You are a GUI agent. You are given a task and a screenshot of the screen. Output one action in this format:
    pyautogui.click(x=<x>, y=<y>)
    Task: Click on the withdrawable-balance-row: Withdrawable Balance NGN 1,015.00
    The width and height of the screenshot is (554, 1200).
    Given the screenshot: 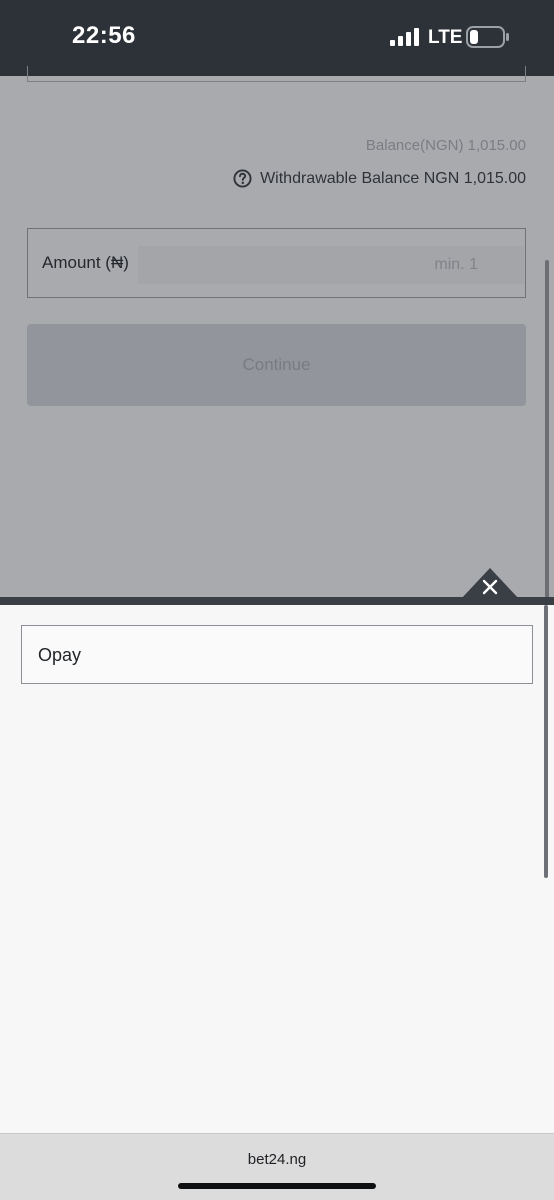 What is the action you would take?
    pyautogui.click(x=379, y=178)
    